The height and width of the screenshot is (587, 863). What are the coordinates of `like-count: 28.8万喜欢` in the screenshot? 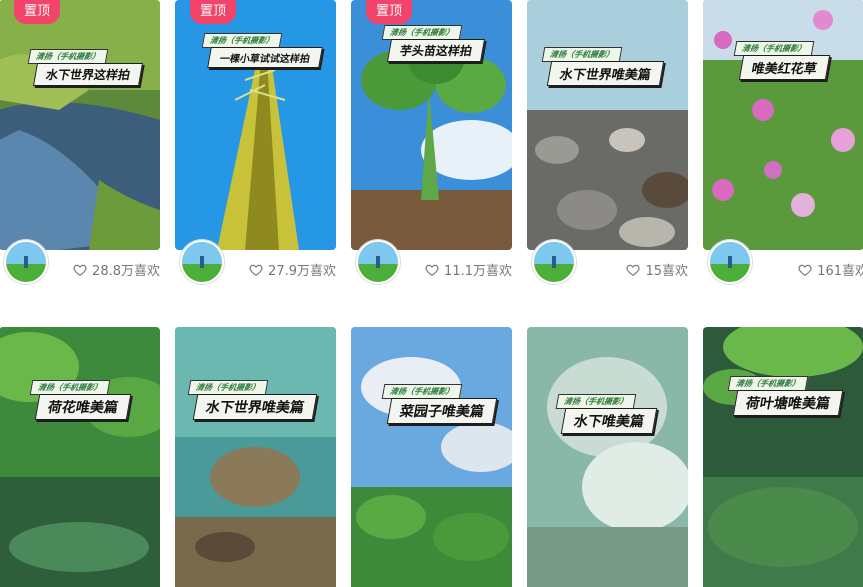 It's located at (116, 269).